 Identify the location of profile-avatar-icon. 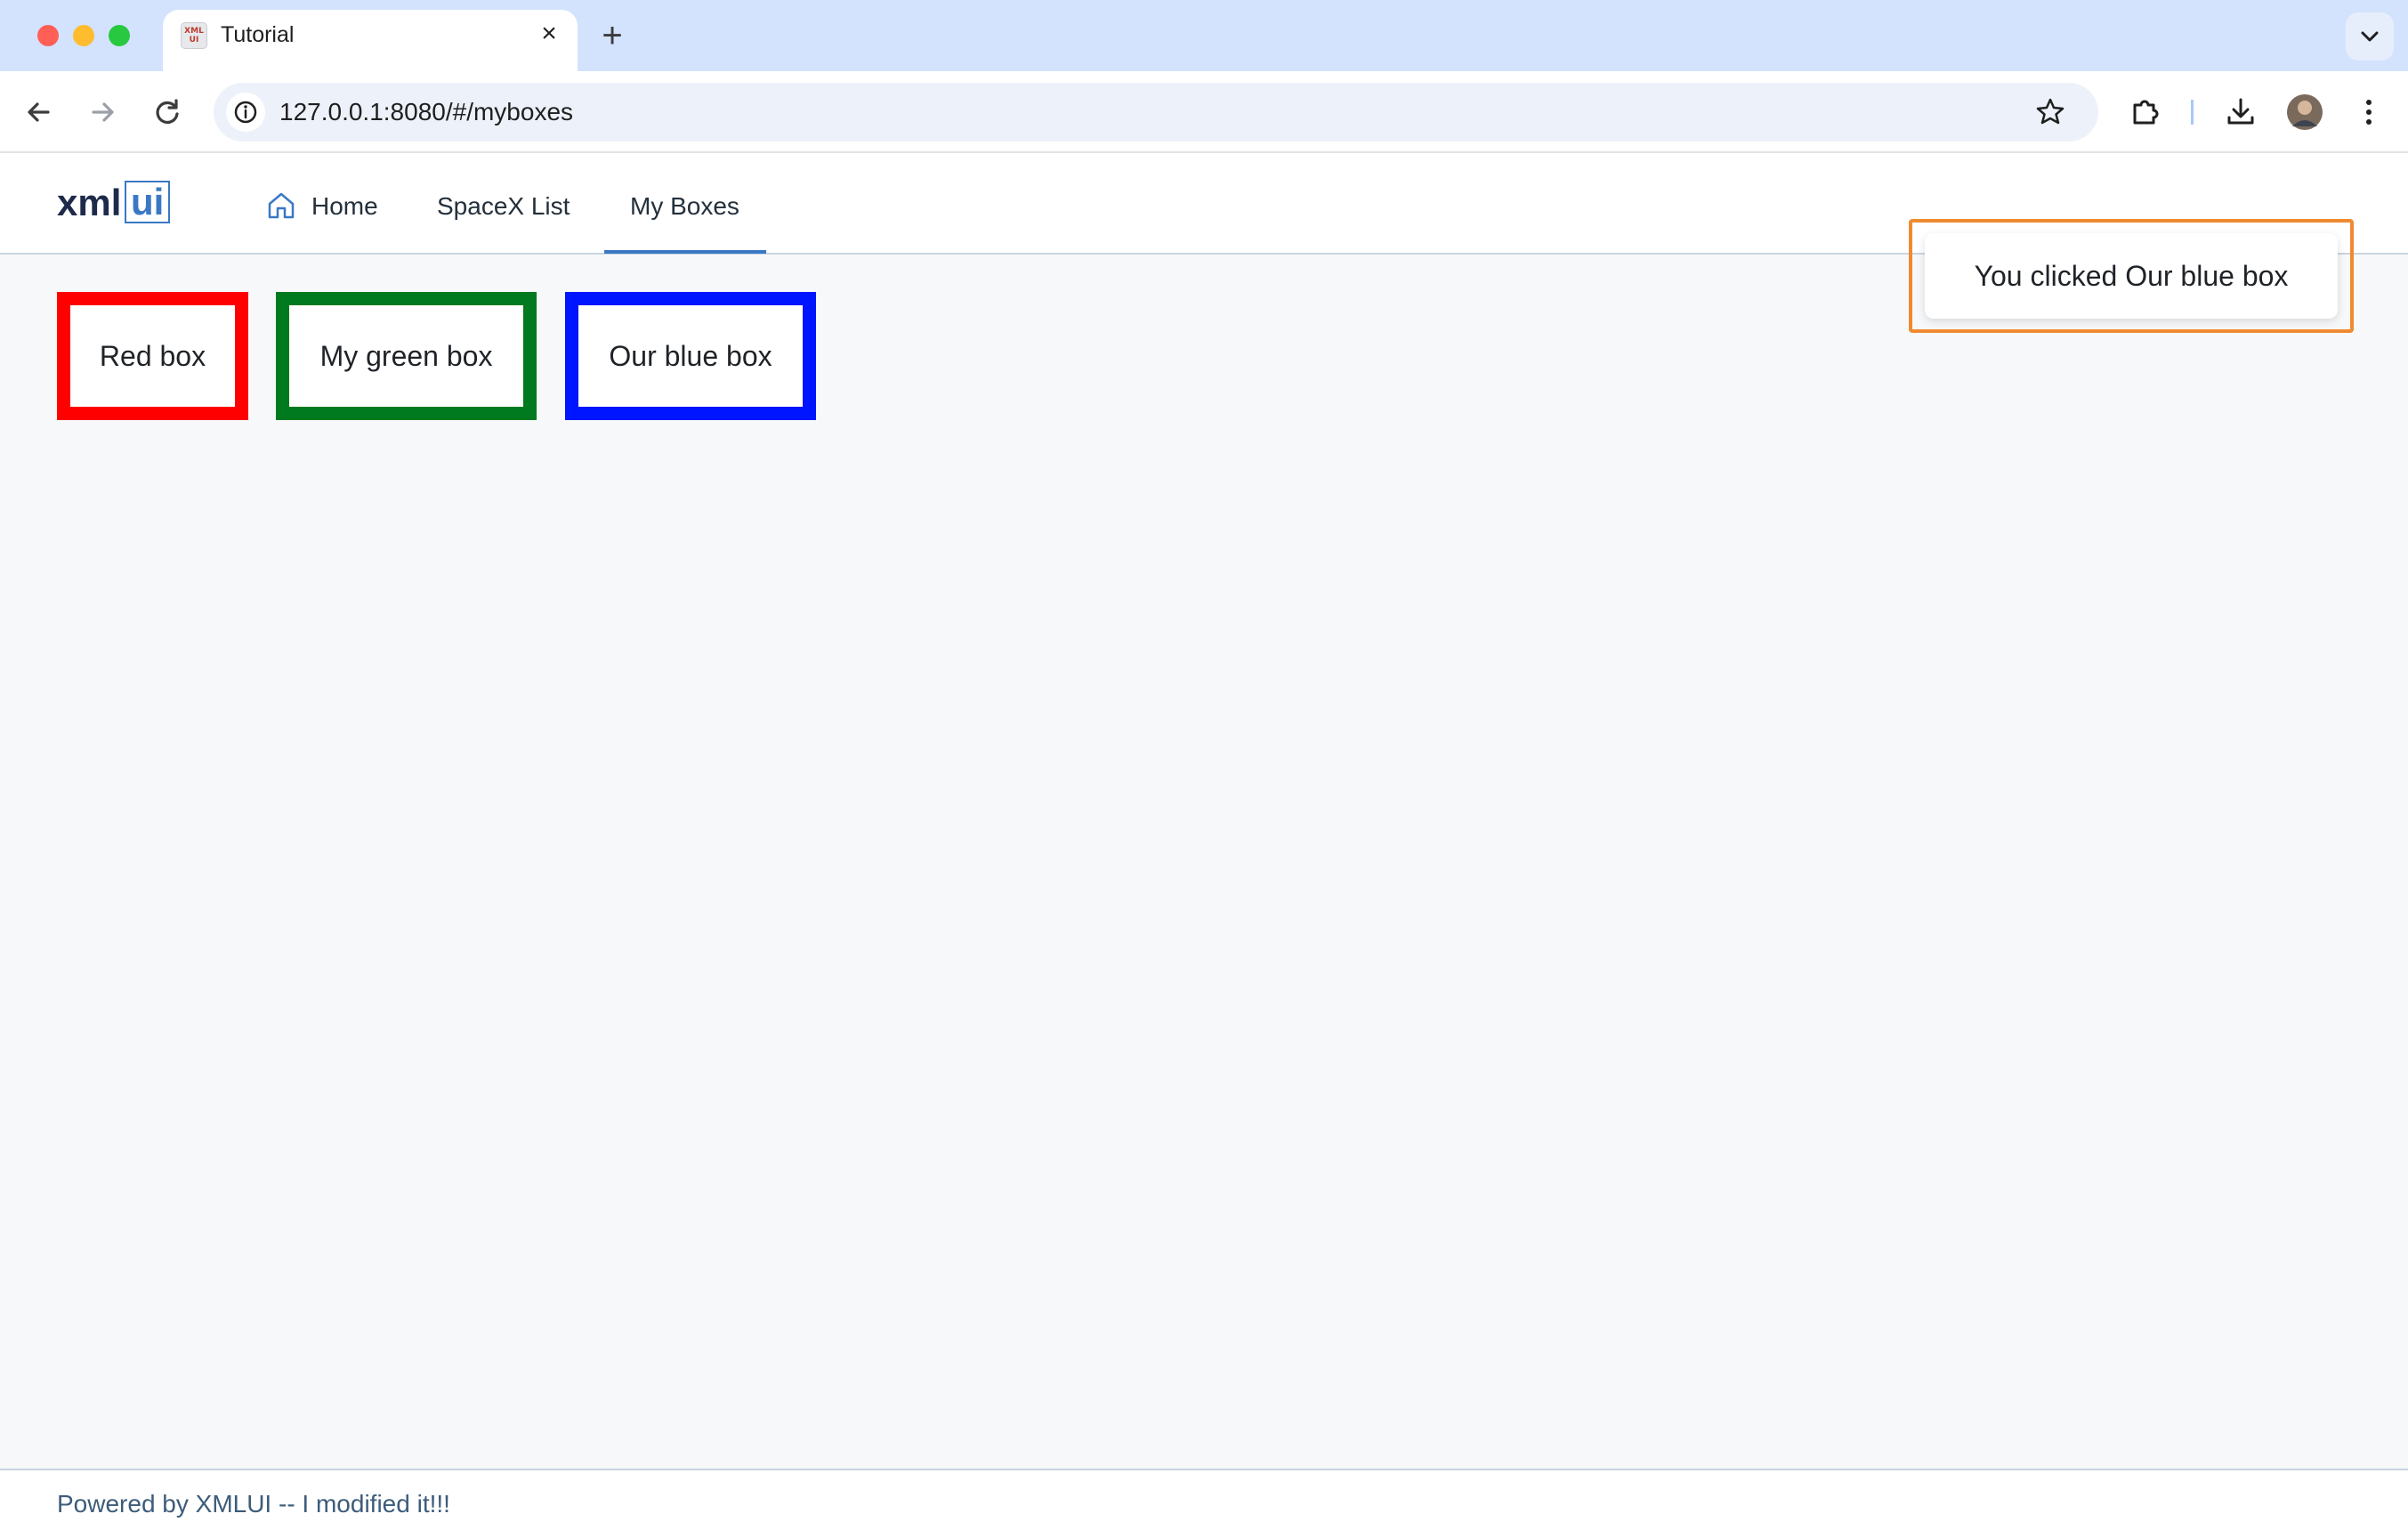
(2304, 112).